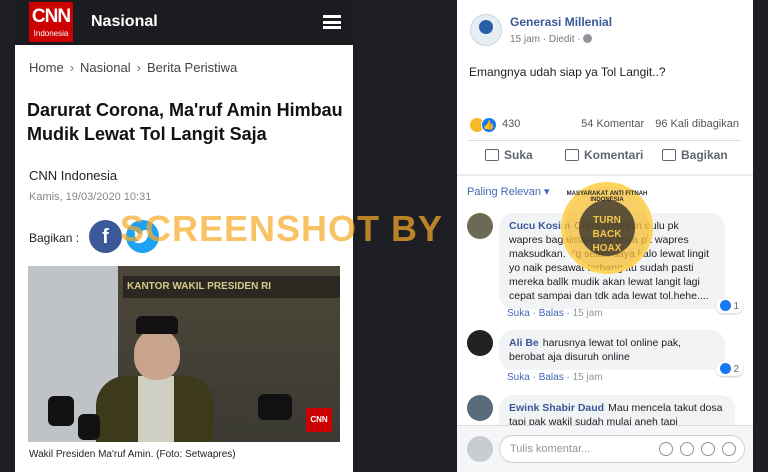 The width and height of the screenshot is (768, 472). I want to click on post-actions: Suka Komentari Bagikan, so click(605, 158).